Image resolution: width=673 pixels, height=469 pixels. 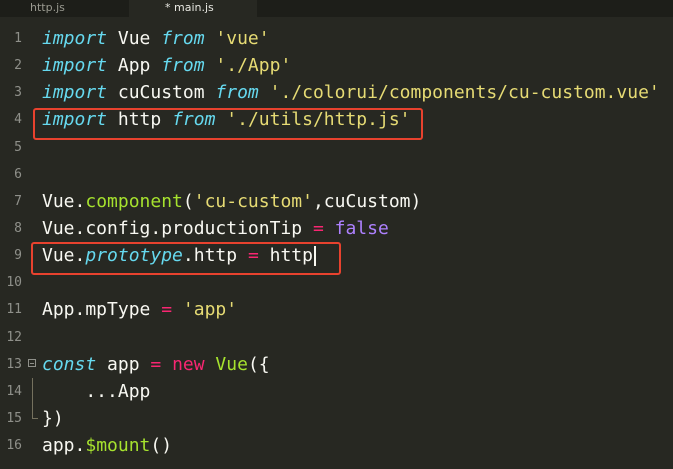 I want to click on token: new, so click(x=188, y=364).